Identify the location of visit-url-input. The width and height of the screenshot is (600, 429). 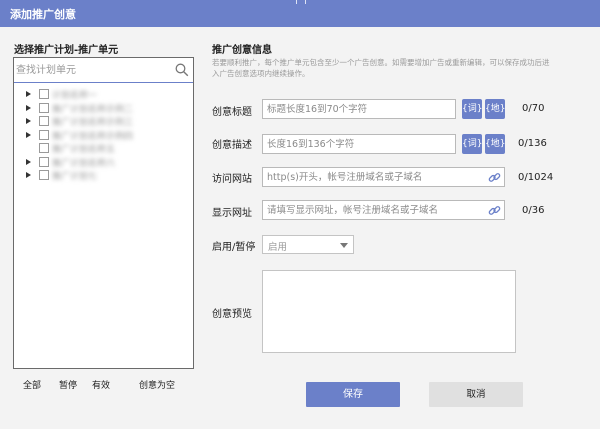
(376, 177).